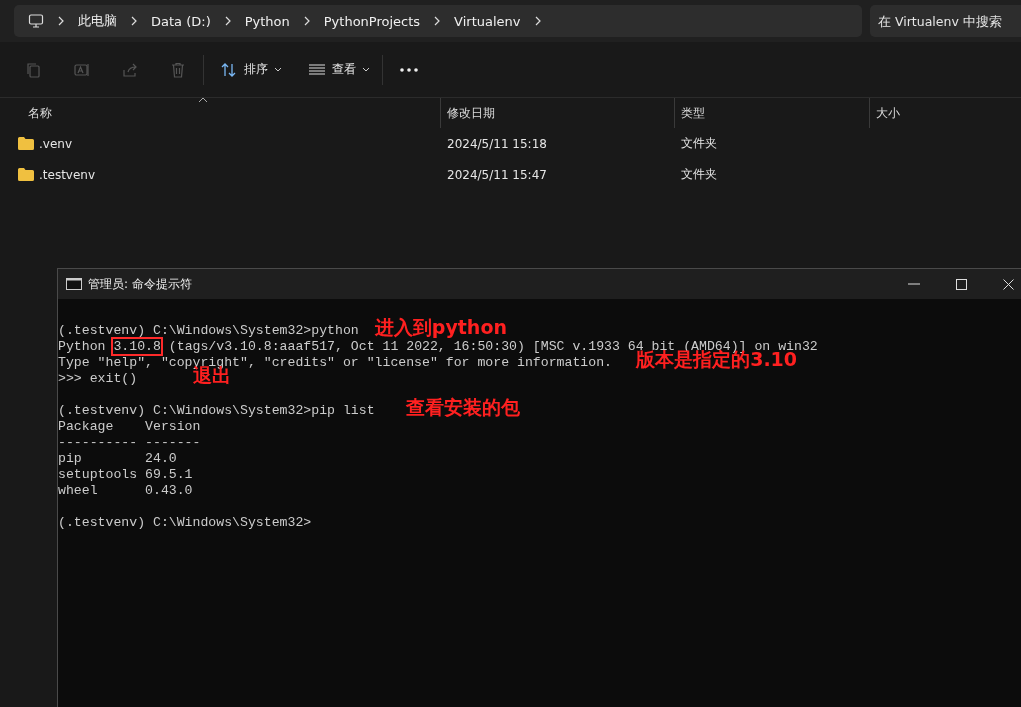  Describe the element at coordinates (409, 69) in the screenshot. I see `more-icon` at that location.